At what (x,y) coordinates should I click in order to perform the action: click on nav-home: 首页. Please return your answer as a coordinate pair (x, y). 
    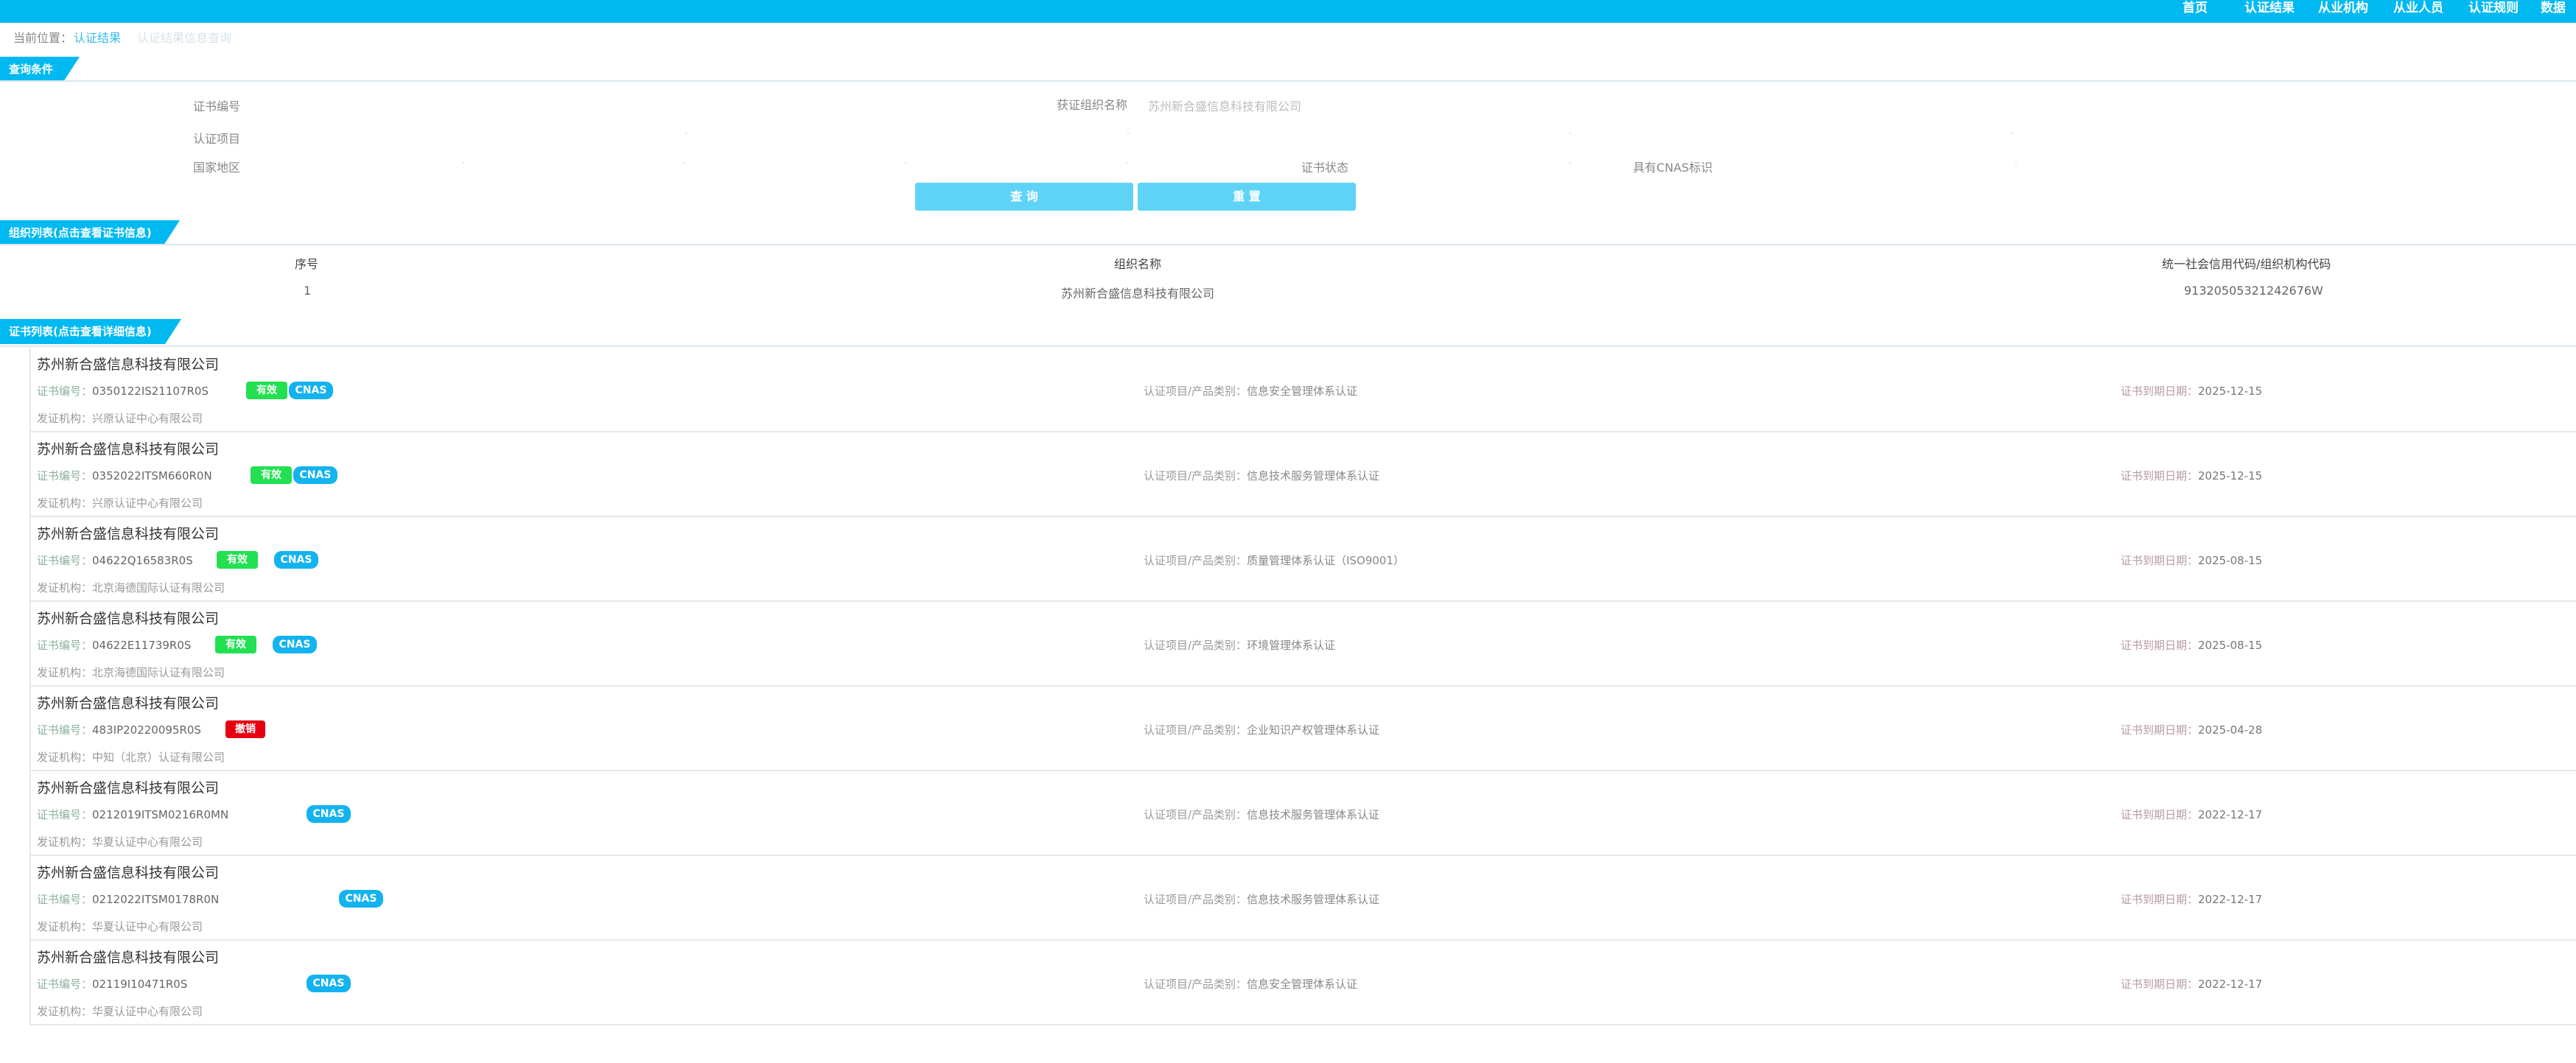
    Looking at the image, I should click on (2195, 9).